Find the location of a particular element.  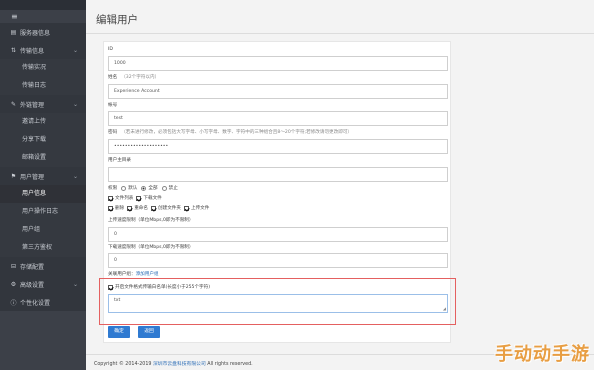

perm-deny-radio is located at coordinates (164, 188).